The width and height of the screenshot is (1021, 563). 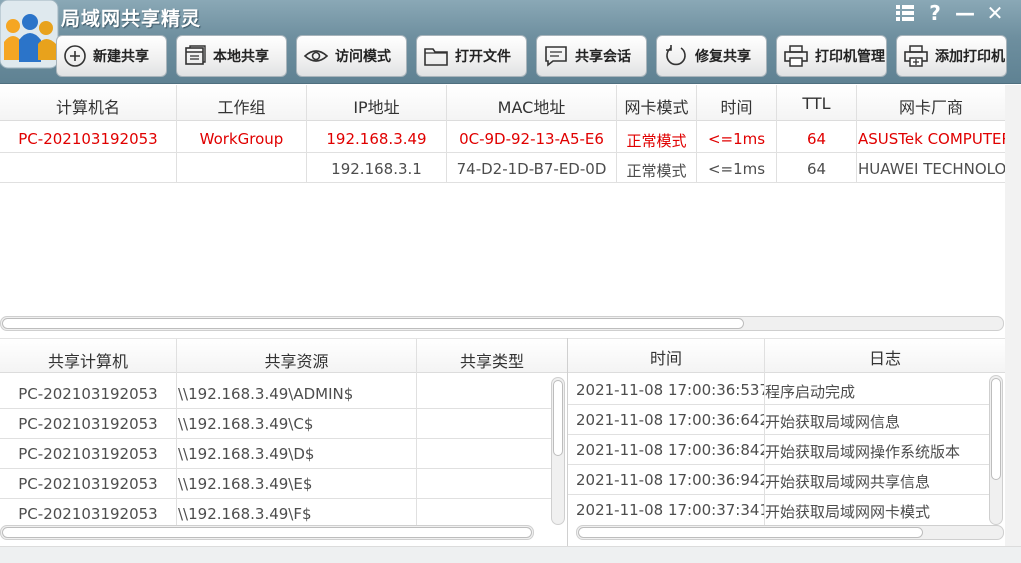 What do you see at coordinates (965, 13) in the screenshot?
I see `minimize-button: —` at bounding box center [965, 13].